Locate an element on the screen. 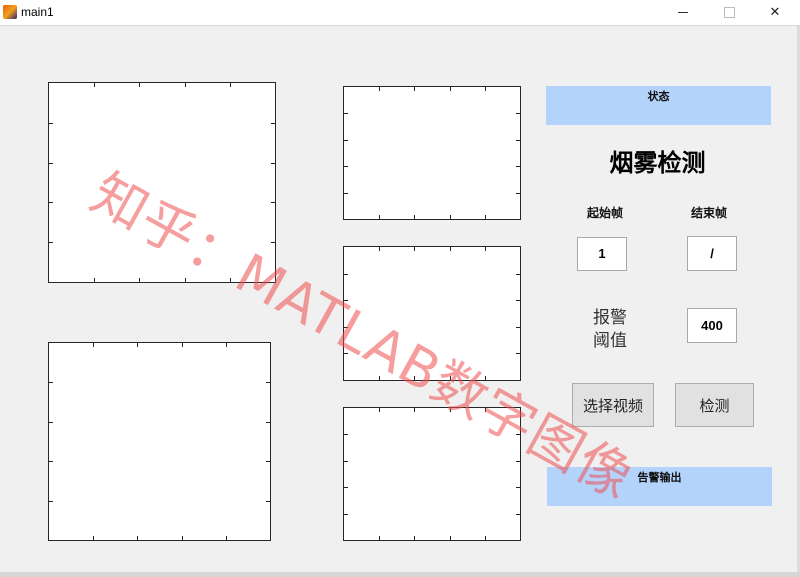 The height and width of the screenshot is (577, 800). detect-button: 检测 is located at coordinates (714, 405).